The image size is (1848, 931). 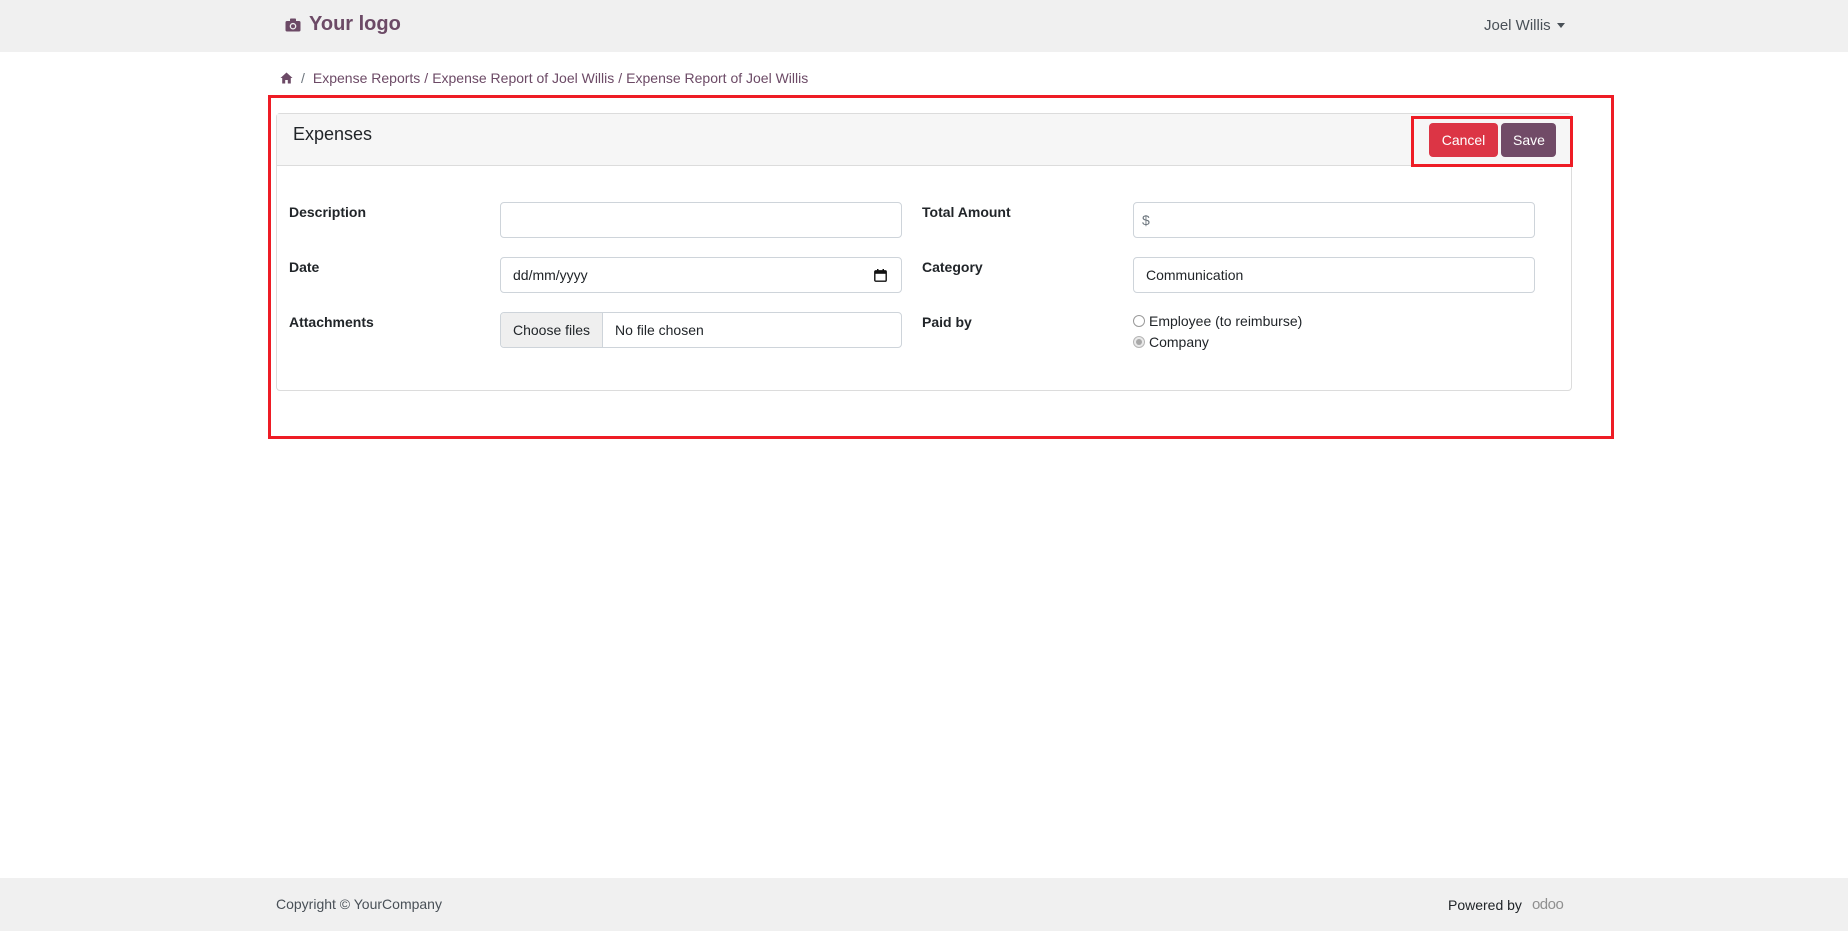 I want to click on paid-by-option-employee: Employee (to reimburse), so click(x=1217, y=321).